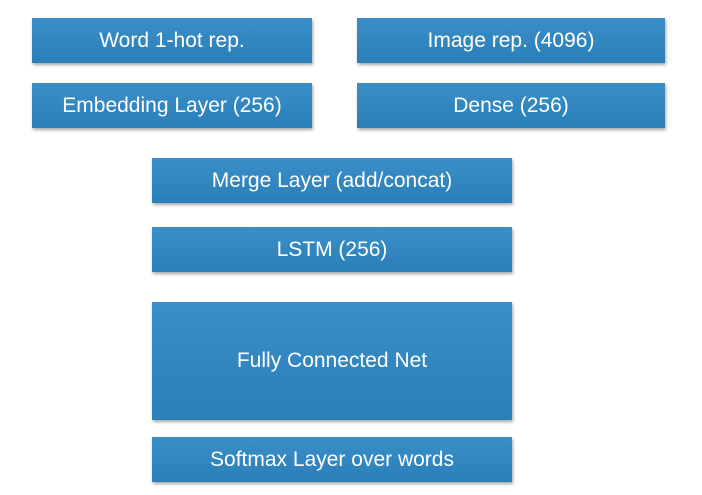 The width and height of the screenshot is (702, 495). Describe the element at coordinates (172, 40) in the screenshot. I see `word-one-hot-block: Word 1-hot rep.` at that location.